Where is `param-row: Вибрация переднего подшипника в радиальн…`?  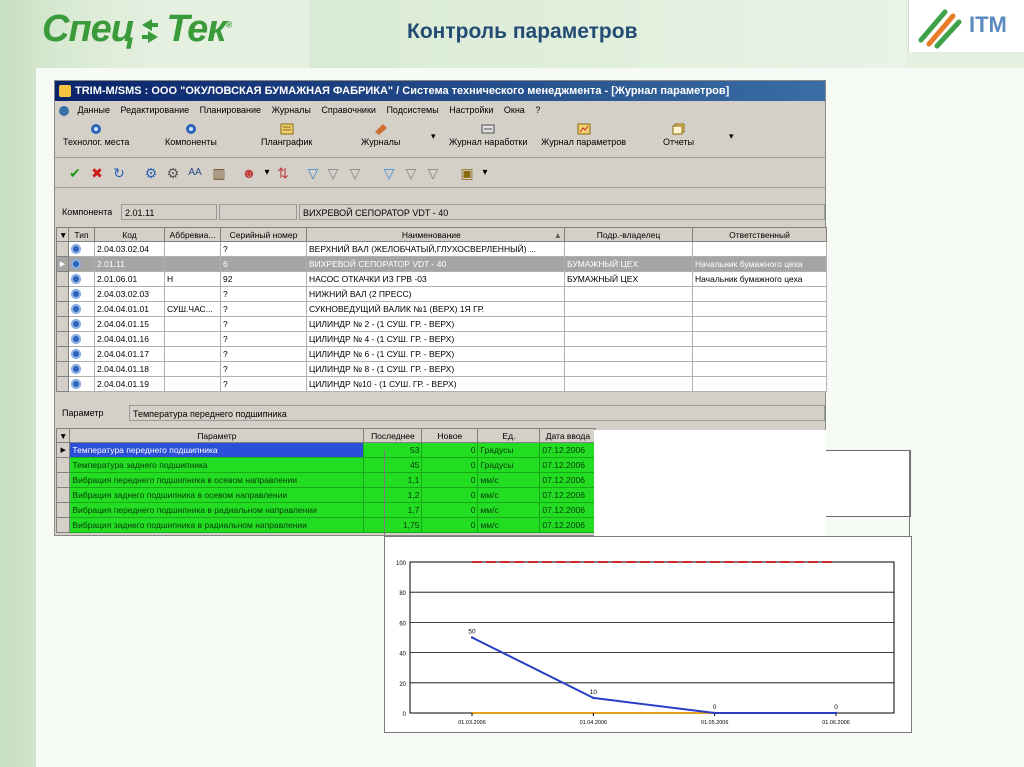 param-row: Вибрация переднего подшипника в радиальн… is located at coordinates (326, 510).